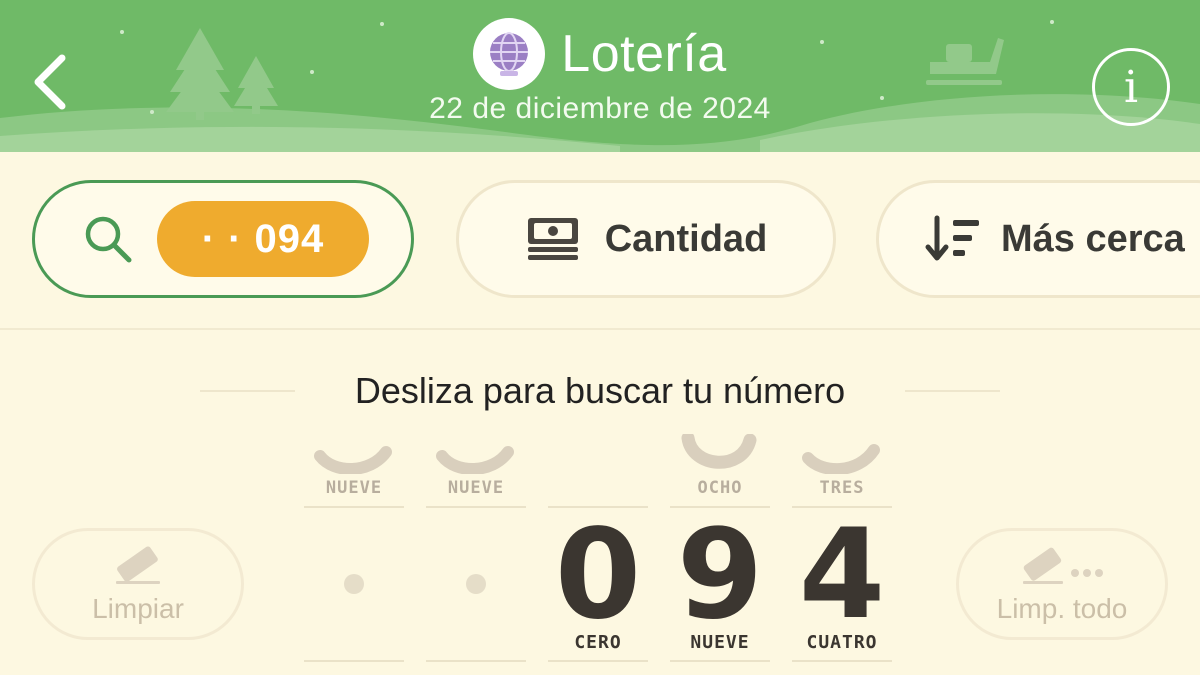  What do you see at coordinates (952, 238) in the screenshot?
I see `sort-descending-icon` at bounding box center [952, 238].